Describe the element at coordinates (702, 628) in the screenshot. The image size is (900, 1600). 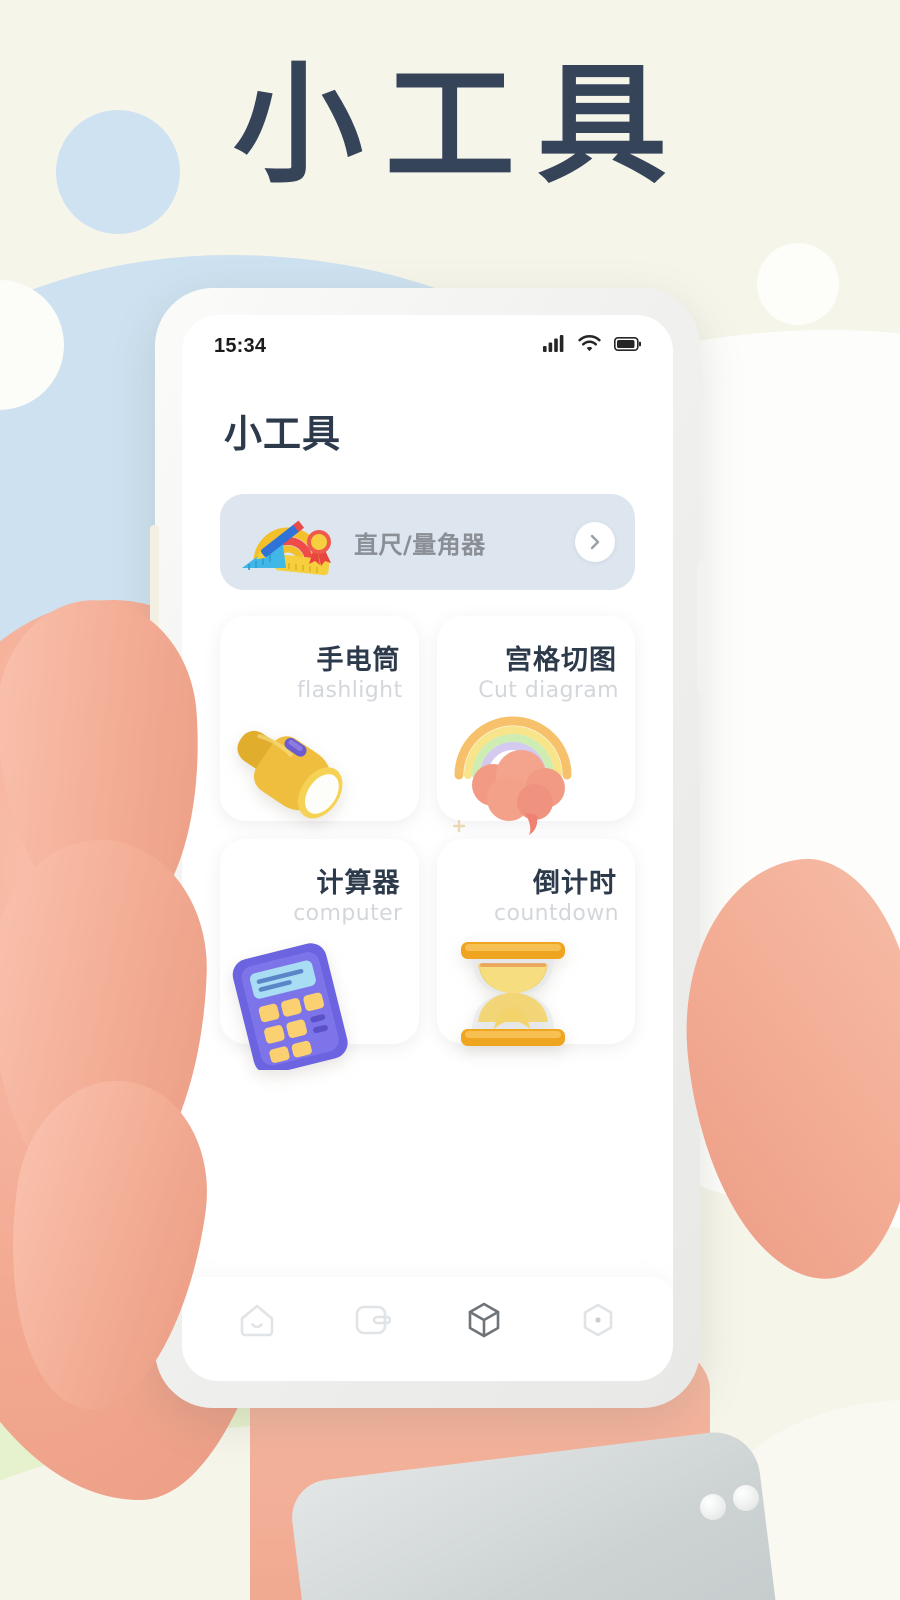
I see `phone-power-button` at that location.